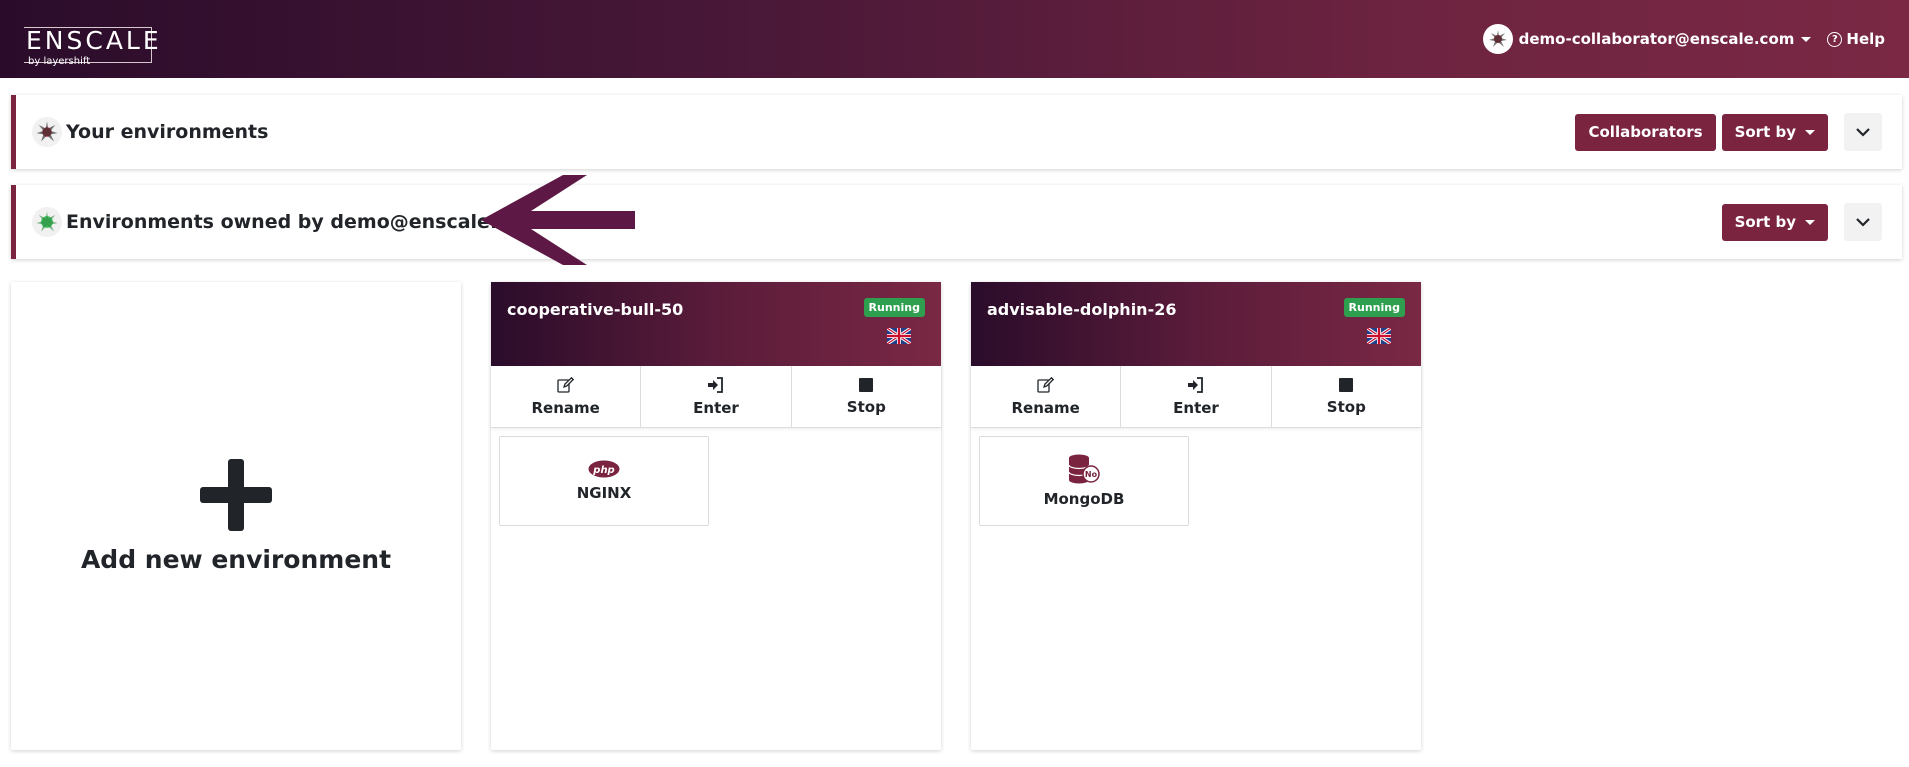 Image resolution: width=1909 pixels, height=767 pixels. Describe the element at coordinates (956, 132) in the screenshot. I see `section-your-environments: Your environments Collaborators Sort by` at that location.